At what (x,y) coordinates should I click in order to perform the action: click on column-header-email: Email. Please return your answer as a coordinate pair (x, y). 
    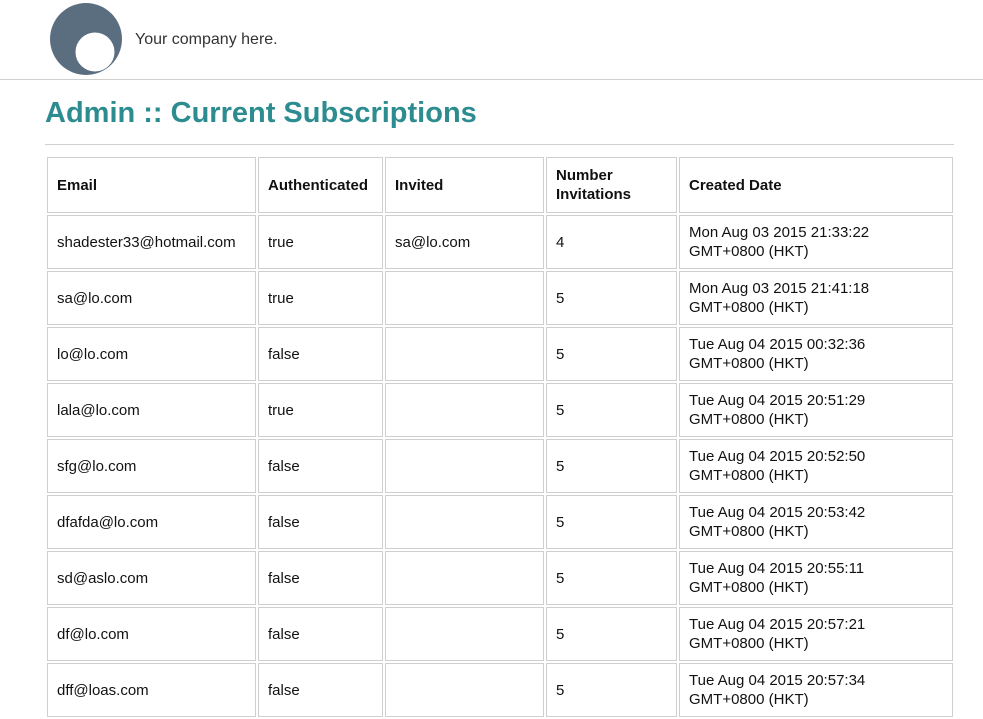
    Looking at the image, I should click on (151, 185).